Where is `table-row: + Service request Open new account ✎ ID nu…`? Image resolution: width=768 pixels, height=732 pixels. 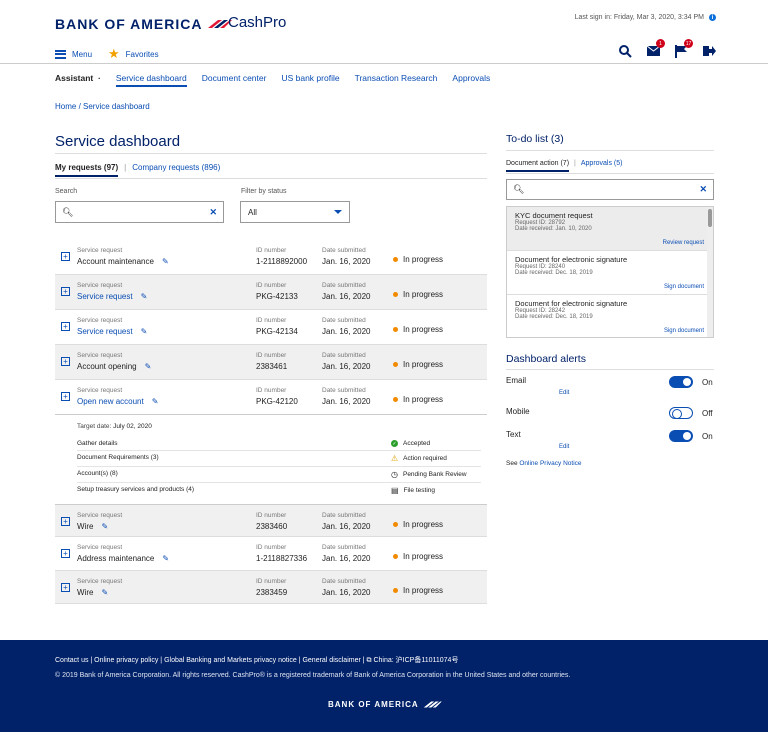 table-row: + Service request Open new account ✎ ID nu… is located at coordinates (271, 397).